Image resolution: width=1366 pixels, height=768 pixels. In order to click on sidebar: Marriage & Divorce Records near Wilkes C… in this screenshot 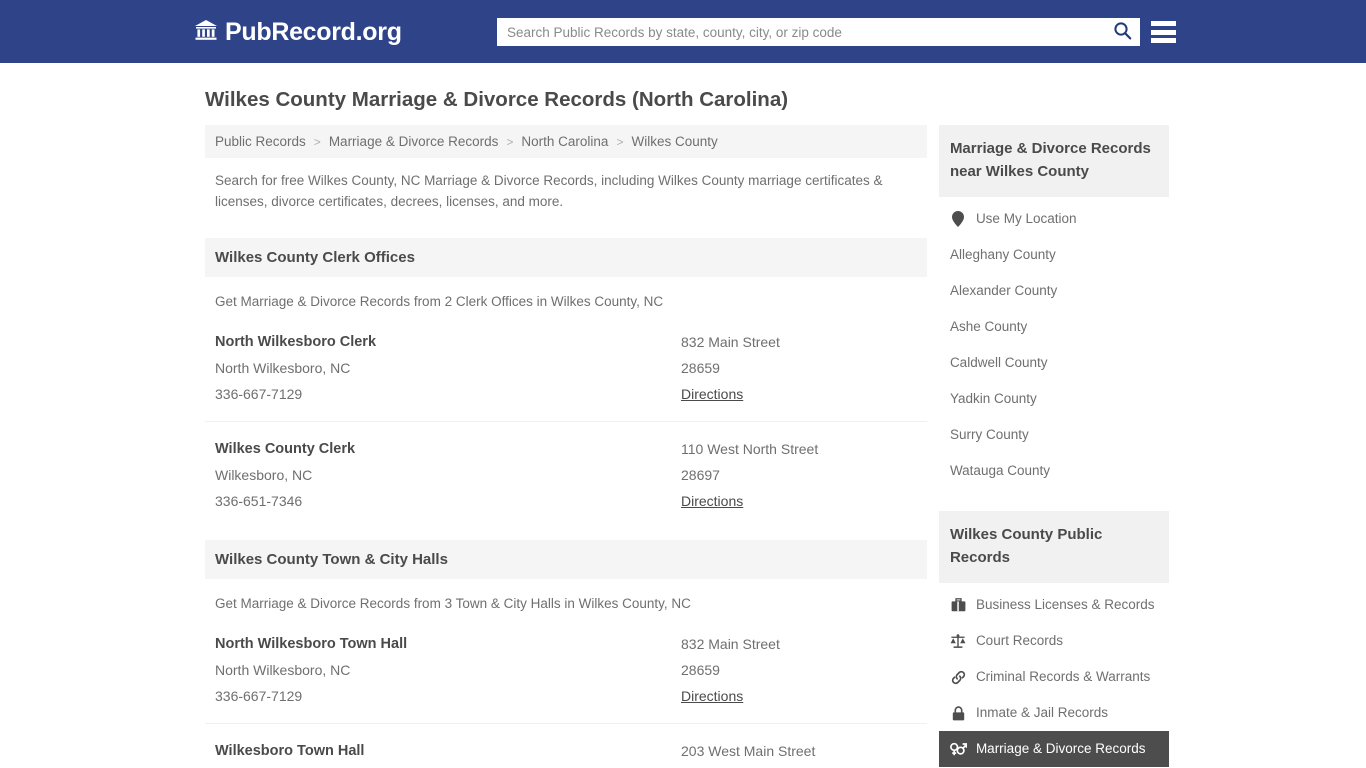, I will do `click(1053, 446)`.